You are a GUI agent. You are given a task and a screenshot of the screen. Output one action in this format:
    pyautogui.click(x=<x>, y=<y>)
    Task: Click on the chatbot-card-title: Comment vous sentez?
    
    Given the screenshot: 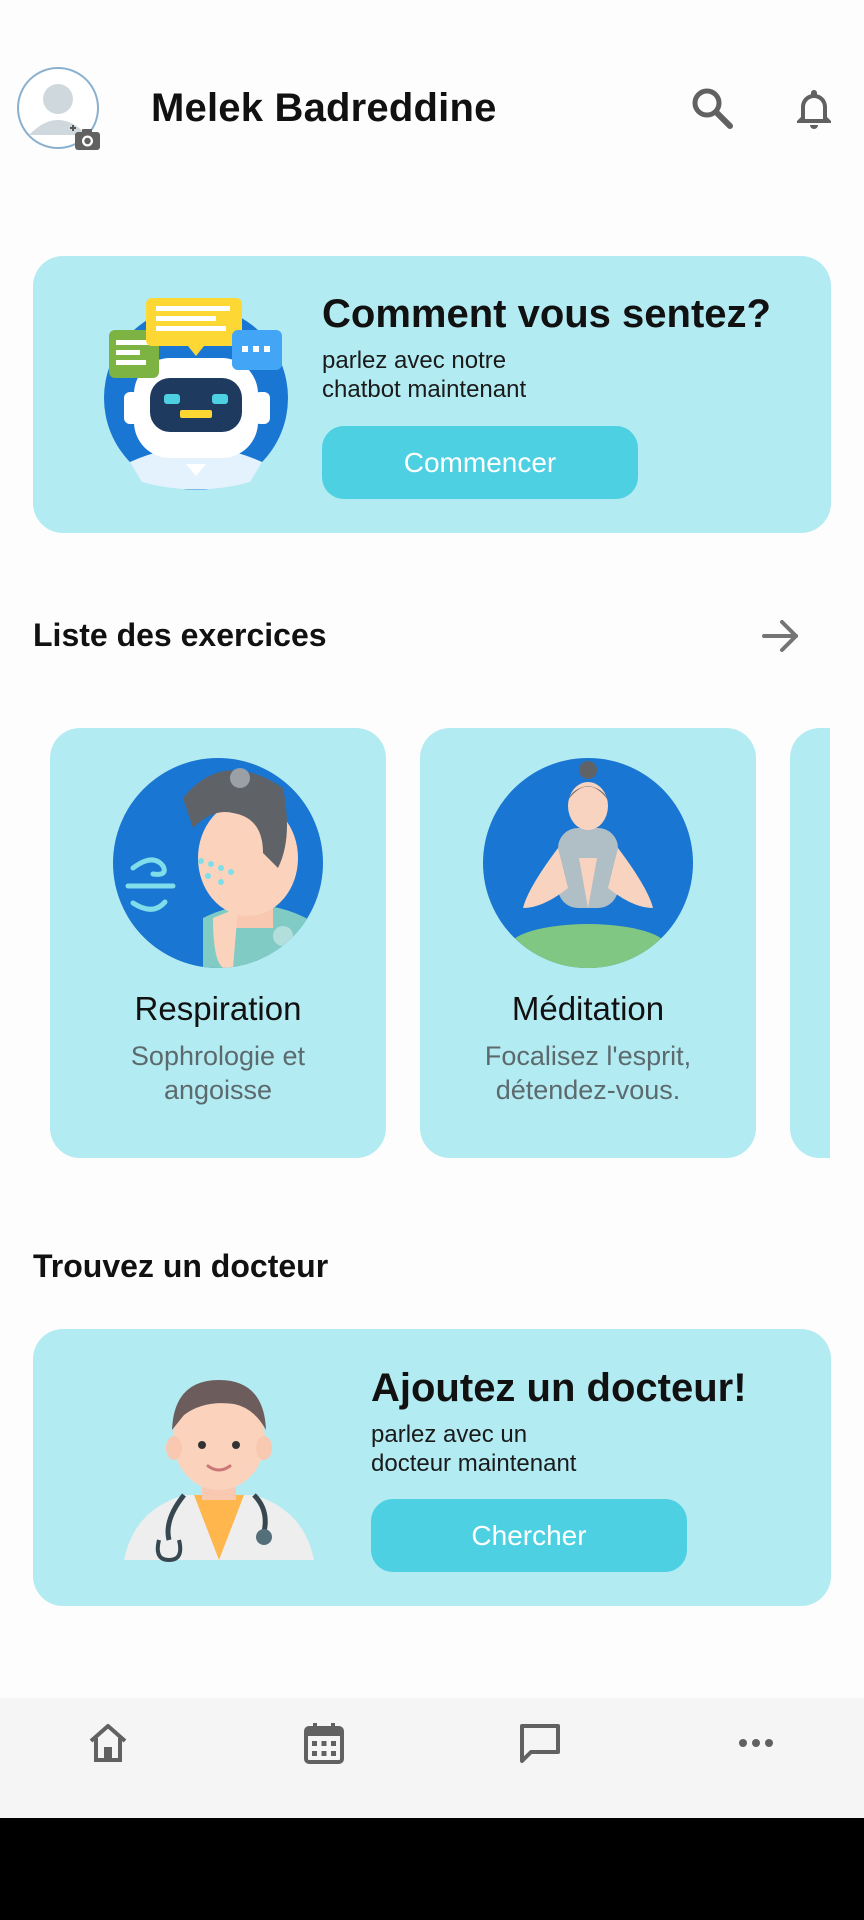 What is the action you would take?
    pyautogui.click(x=546, y=314)
    